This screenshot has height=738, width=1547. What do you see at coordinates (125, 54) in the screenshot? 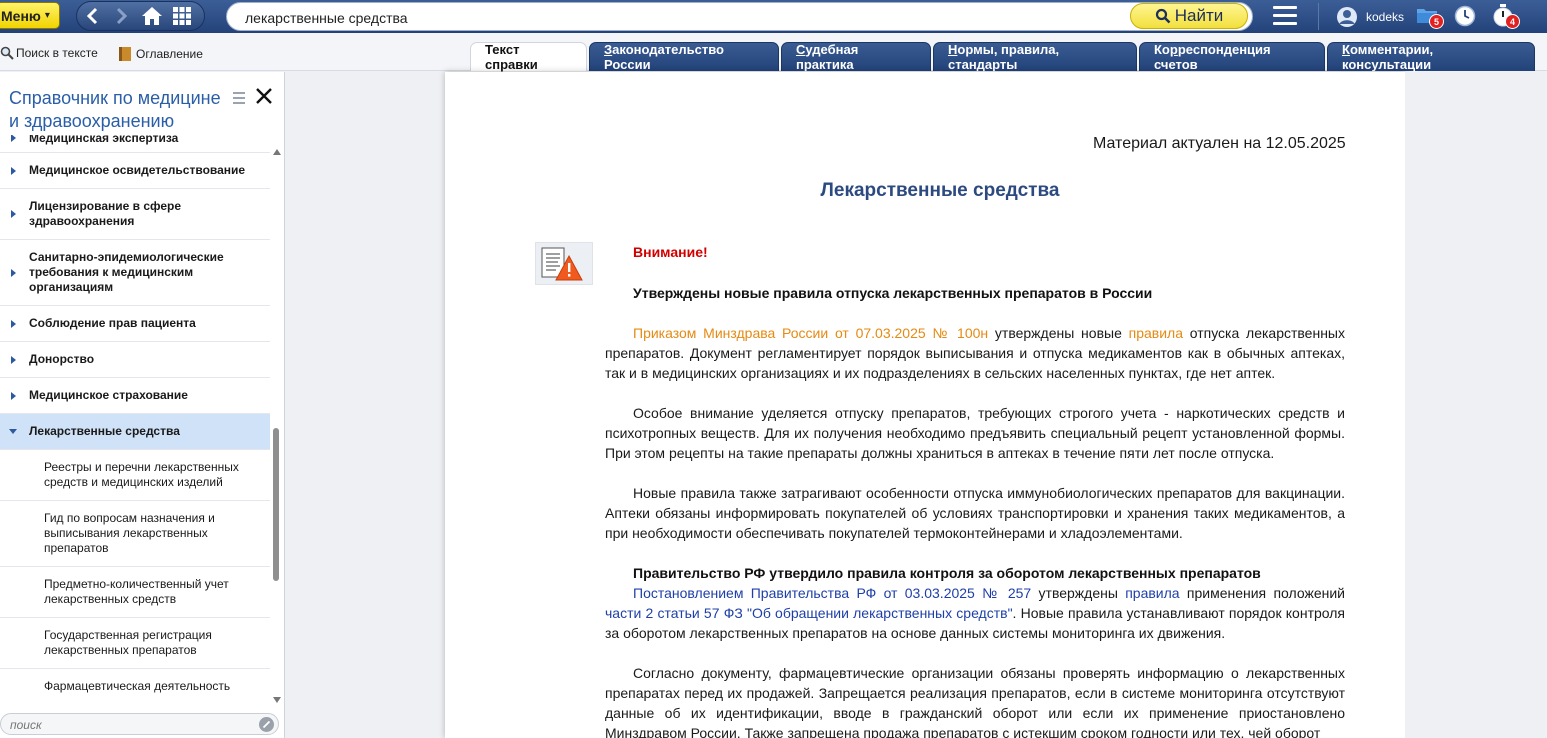
I see `book-icon` at bounding box center [125, 54].